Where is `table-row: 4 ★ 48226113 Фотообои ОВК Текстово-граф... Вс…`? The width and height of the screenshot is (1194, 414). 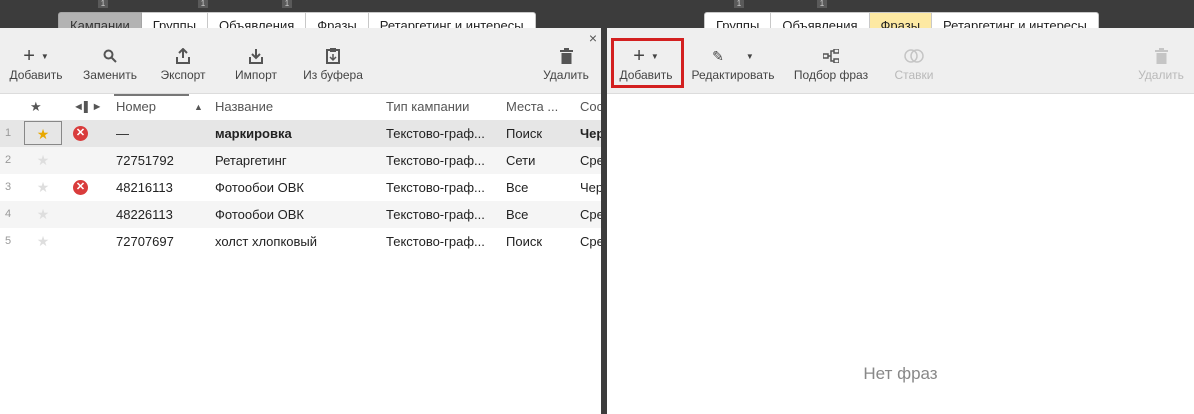 table-row: 4 ★ 48226113 Фотообои ОВК Текстово-граф... Вс… is located at coordinates (300, 214).